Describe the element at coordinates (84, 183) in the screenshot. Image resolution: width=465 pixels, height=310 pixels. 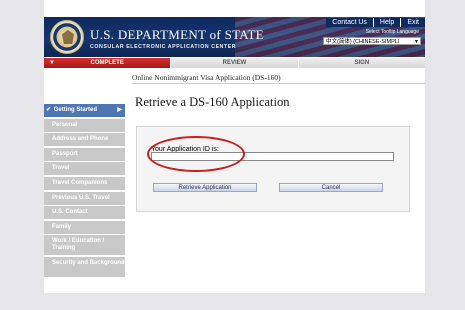
I see `sidebar-item-travel-companions: Travel Companions` at that location.